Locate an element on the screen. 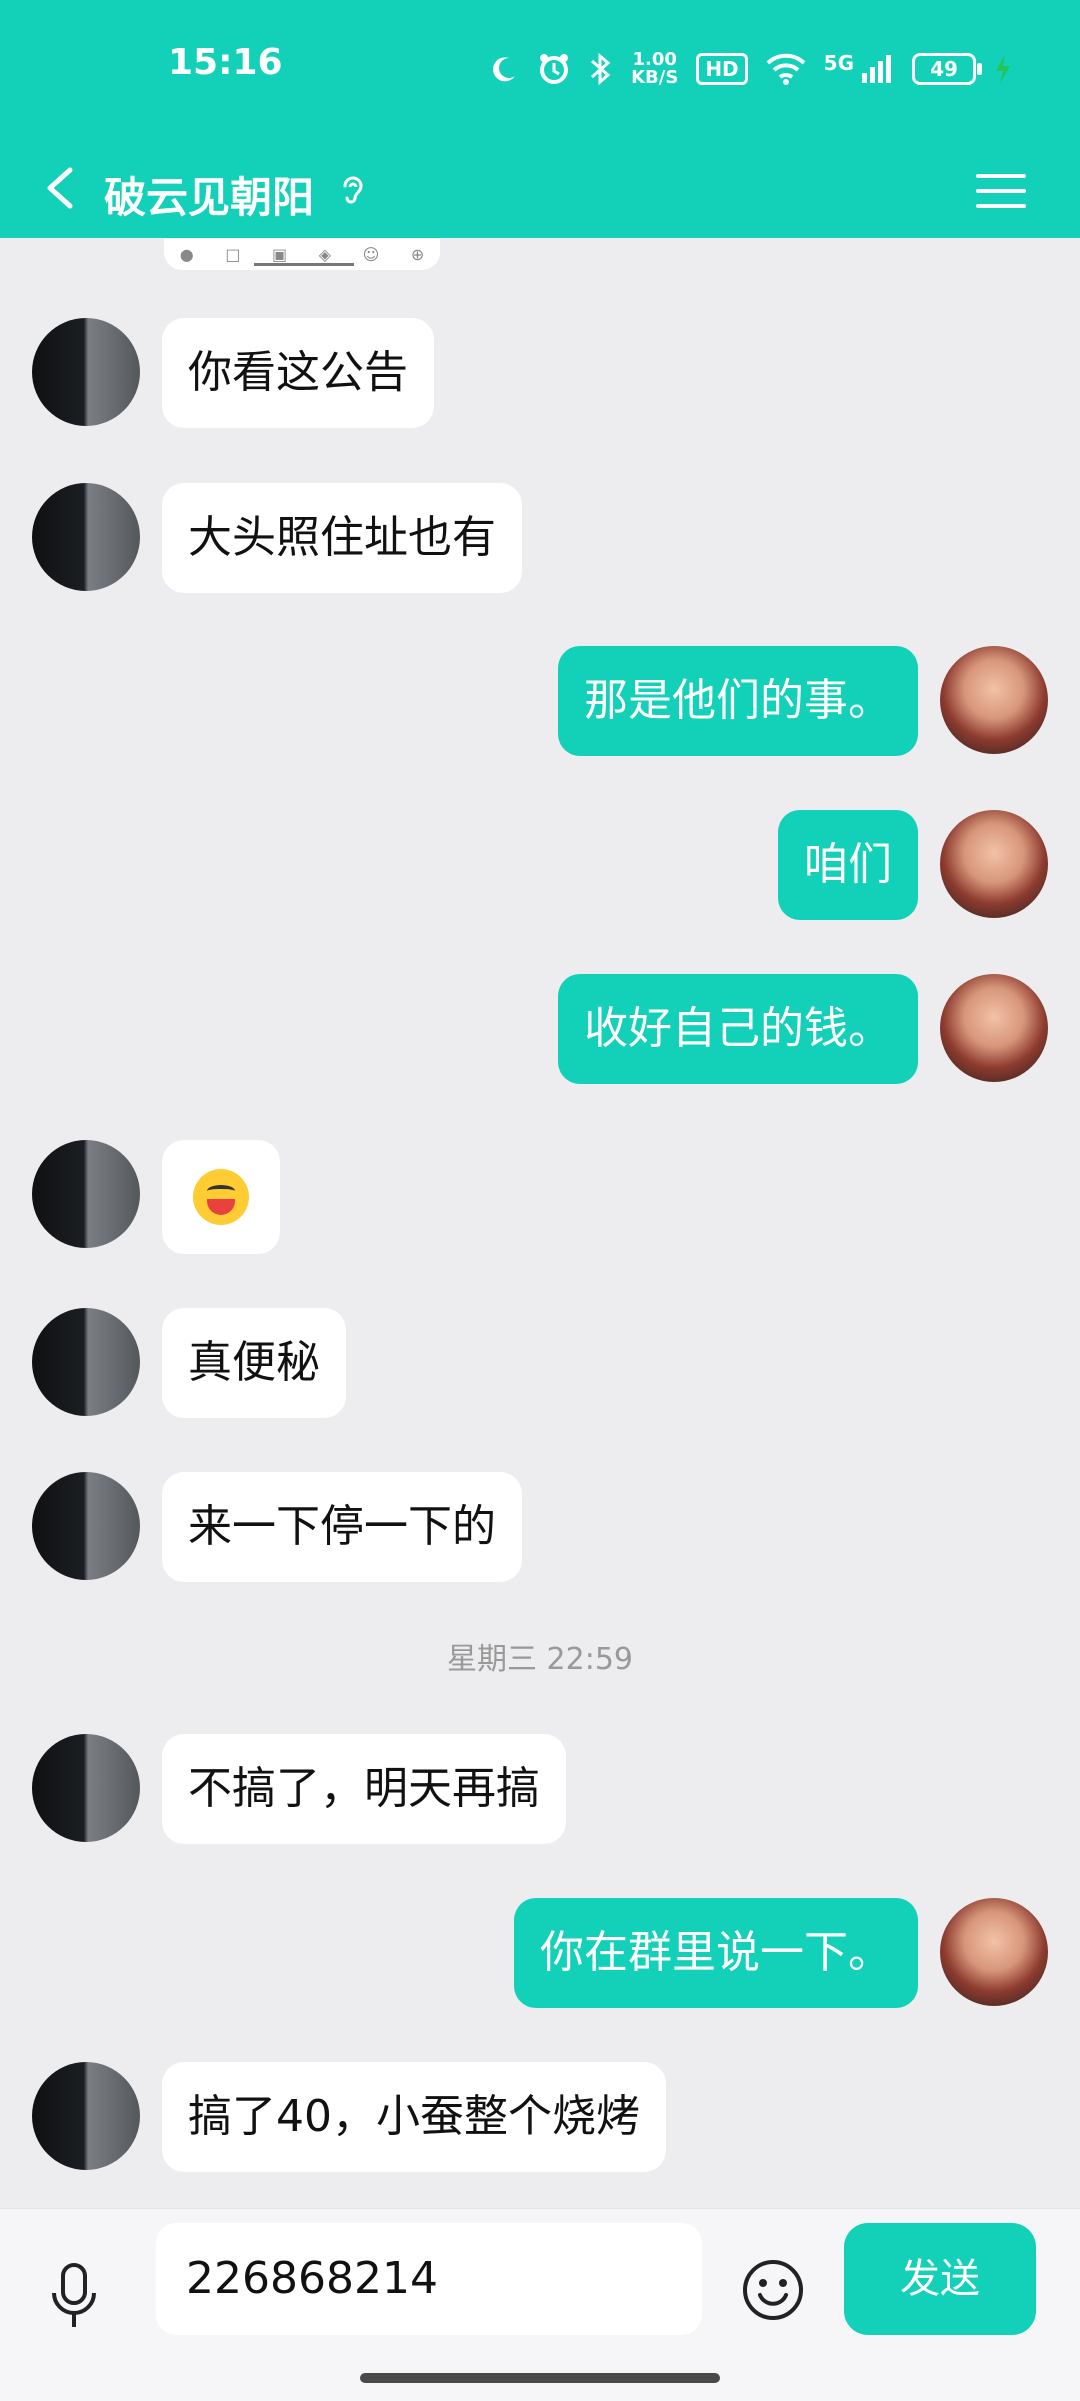  network-speed: 1.00 KB/S is located at coordinates (654, 69).